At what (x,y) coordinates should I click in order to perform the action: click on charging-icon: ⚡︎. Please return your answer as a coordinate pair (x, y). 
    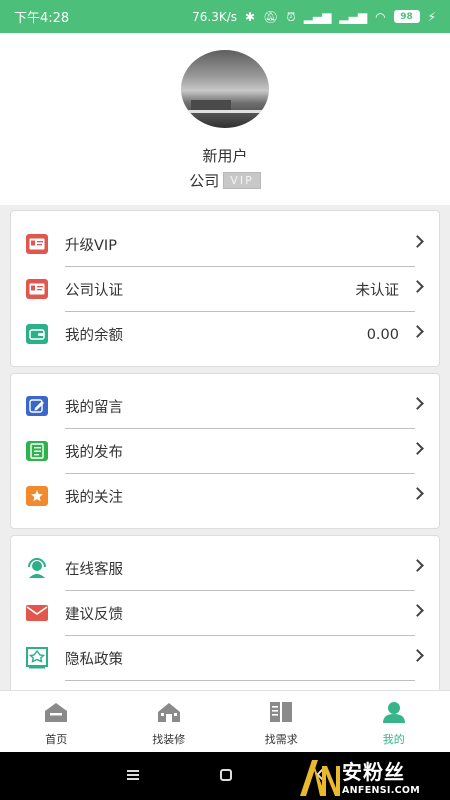
    Looking at the image, I should click on (431, 16).